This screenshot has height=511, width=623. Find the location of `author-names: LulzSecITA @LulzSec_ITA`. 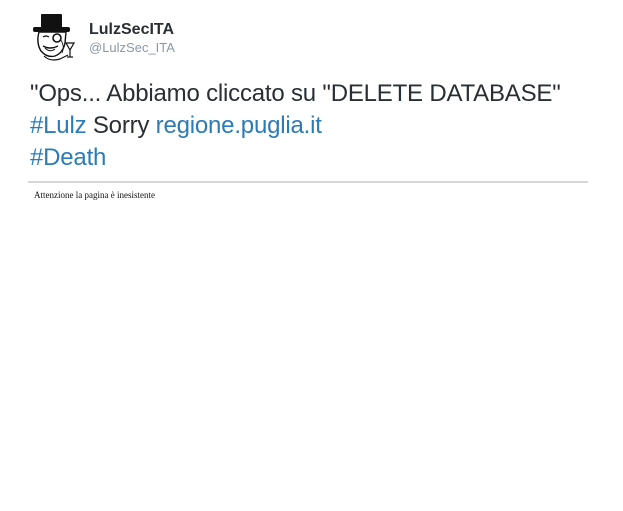

author-names: LulzSecITA @LulzSec_ITA is located at coordinates (132, 38).